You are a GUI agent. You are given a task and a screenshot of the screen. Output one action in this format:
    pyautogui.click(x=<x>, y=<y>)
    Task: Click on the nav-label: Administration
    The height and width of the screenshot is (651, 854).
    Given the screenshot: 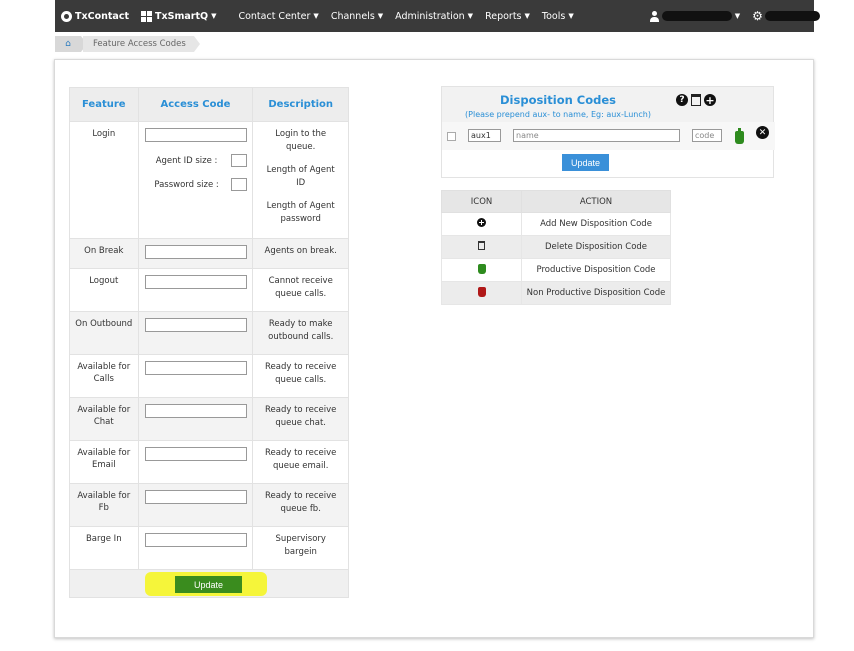 What is the action you would take?
    pyautogui.click(x=430, y=16)
    